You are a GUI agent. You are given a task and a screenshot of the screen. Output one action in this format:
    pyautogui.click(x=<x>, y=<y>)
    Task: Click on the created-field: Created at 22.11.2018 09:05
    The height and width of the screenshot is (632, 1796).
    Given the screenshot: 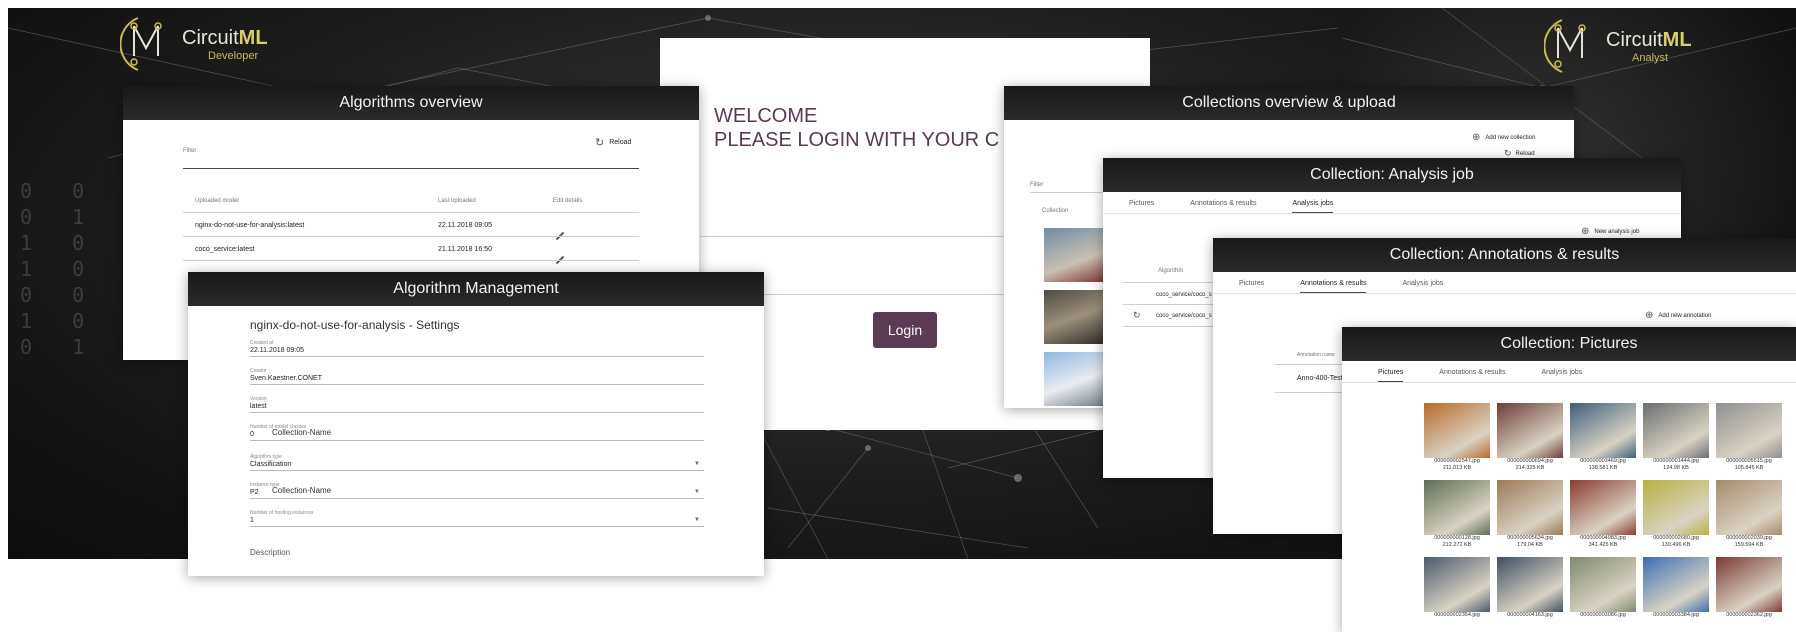 What is the action you would take?
    pyautogui.click(x=477, y=348)
    